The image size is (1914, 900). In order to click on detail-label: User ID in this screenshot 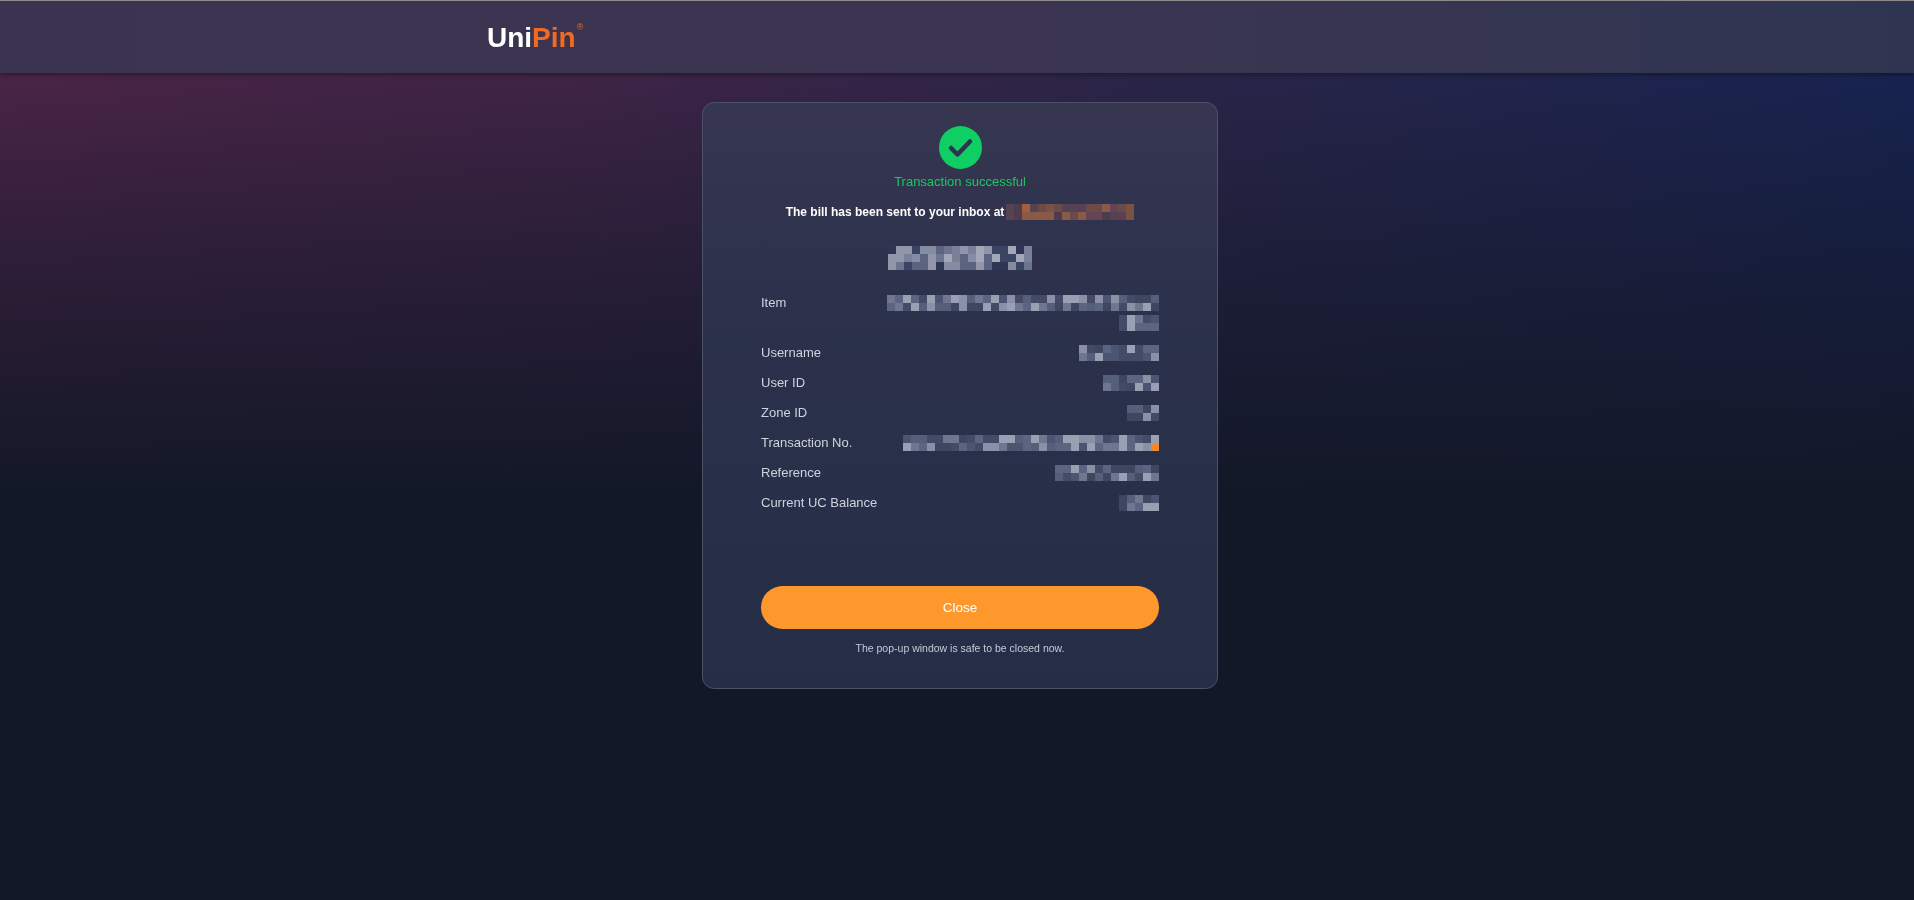, I will do `click(784, 383)`.